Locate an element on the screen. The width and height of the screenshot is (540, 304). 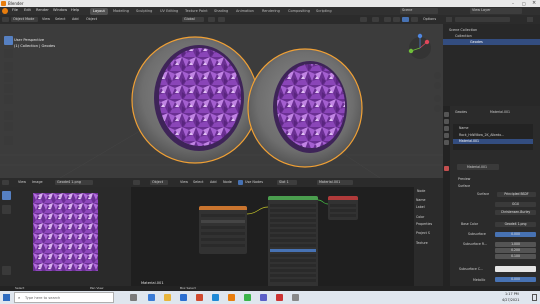
task-view-icon is located at coordinates (133, 297).